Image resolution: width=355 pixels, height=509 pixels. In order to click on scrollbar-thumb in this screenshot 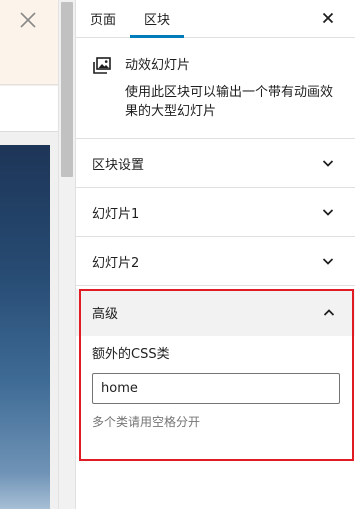, I will do `click(67, 89)`.